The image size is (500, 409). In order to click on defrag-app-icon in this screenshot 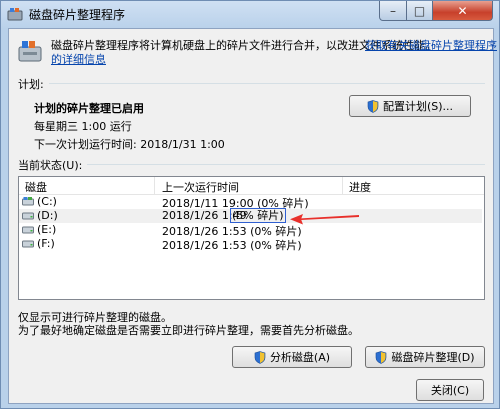, I will do `click(15, 14)`.